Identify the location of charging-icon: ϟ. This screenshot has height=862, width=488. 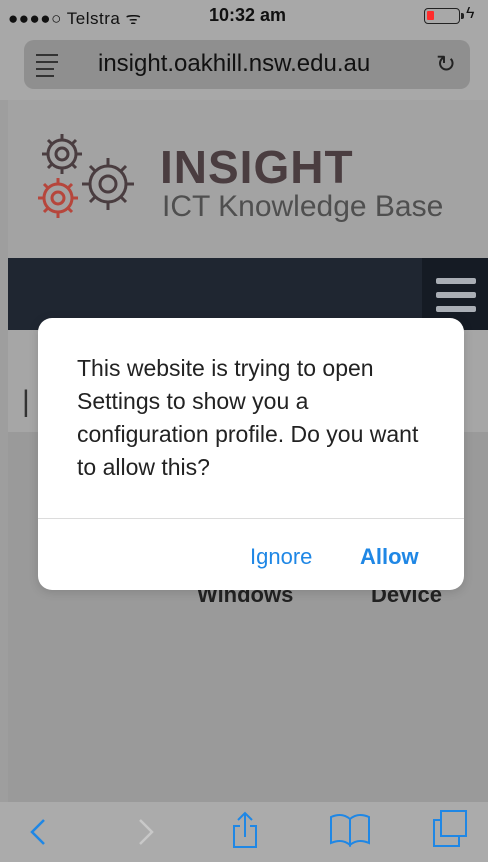
(470, 13).